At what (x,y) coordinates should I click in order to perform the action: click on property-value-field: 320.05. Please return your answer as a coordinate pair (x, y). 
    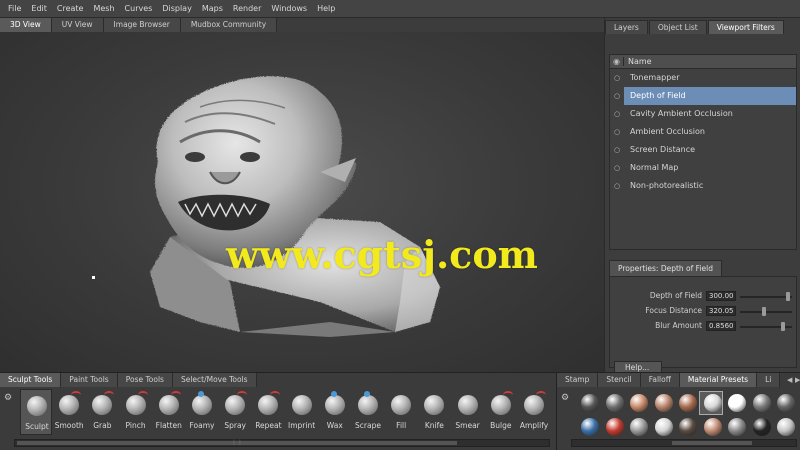
    Looking at the image, I should click on (721, 311).